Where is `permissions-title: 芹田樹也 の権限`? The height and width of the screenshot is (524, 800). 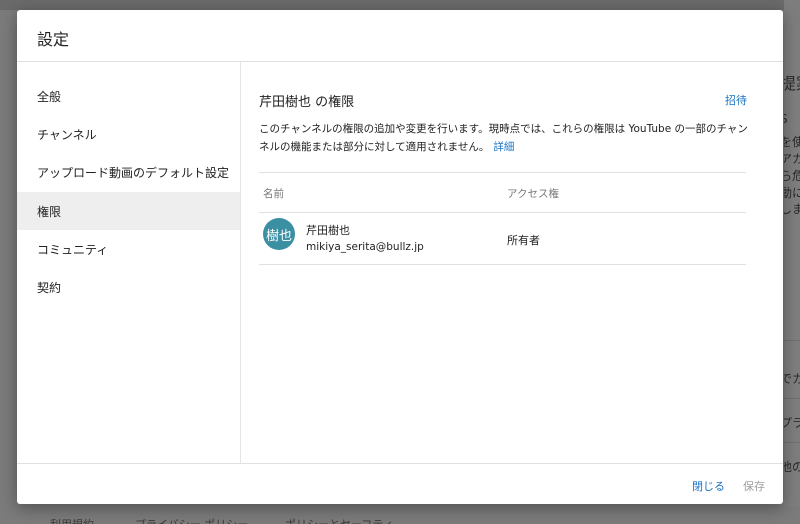
permissions-title: 芹田樹也 の権限 is located at coordinates (307, 102).